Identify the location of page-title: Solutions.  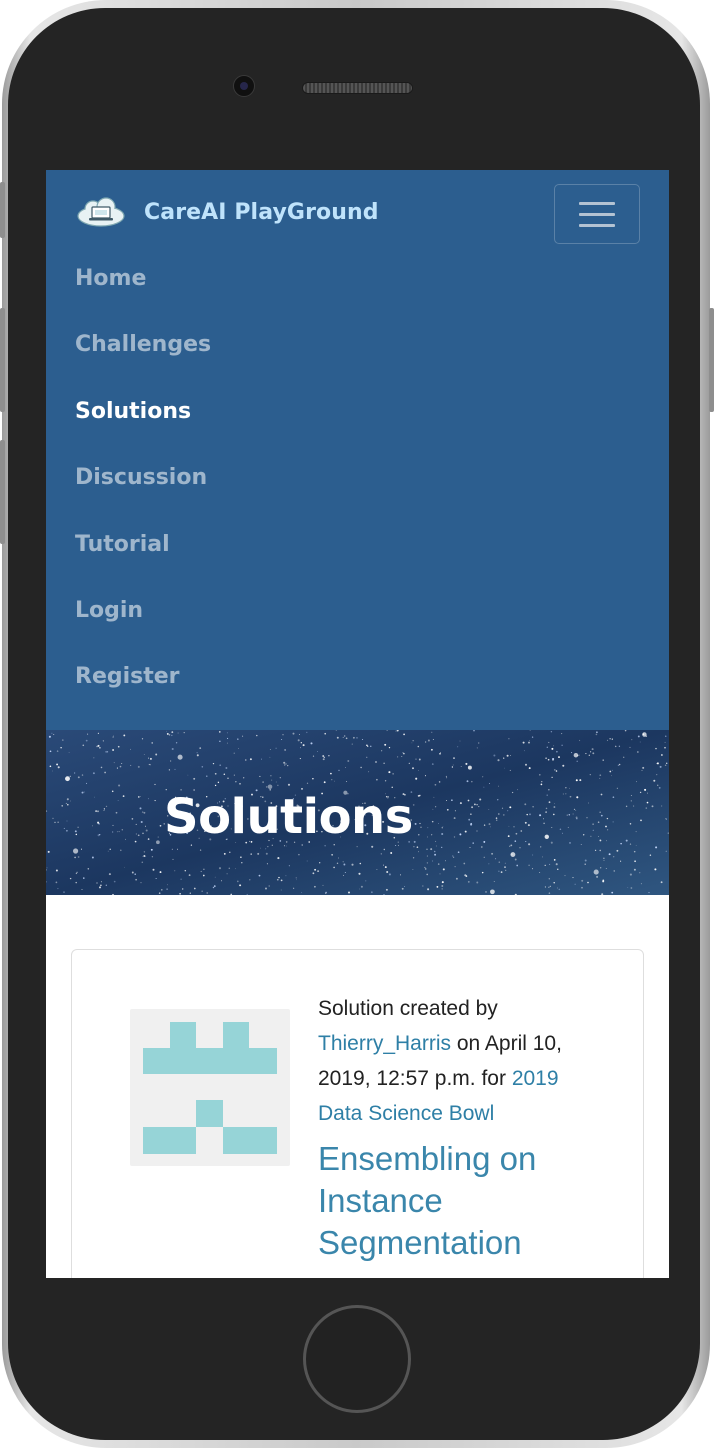
(288, 817).